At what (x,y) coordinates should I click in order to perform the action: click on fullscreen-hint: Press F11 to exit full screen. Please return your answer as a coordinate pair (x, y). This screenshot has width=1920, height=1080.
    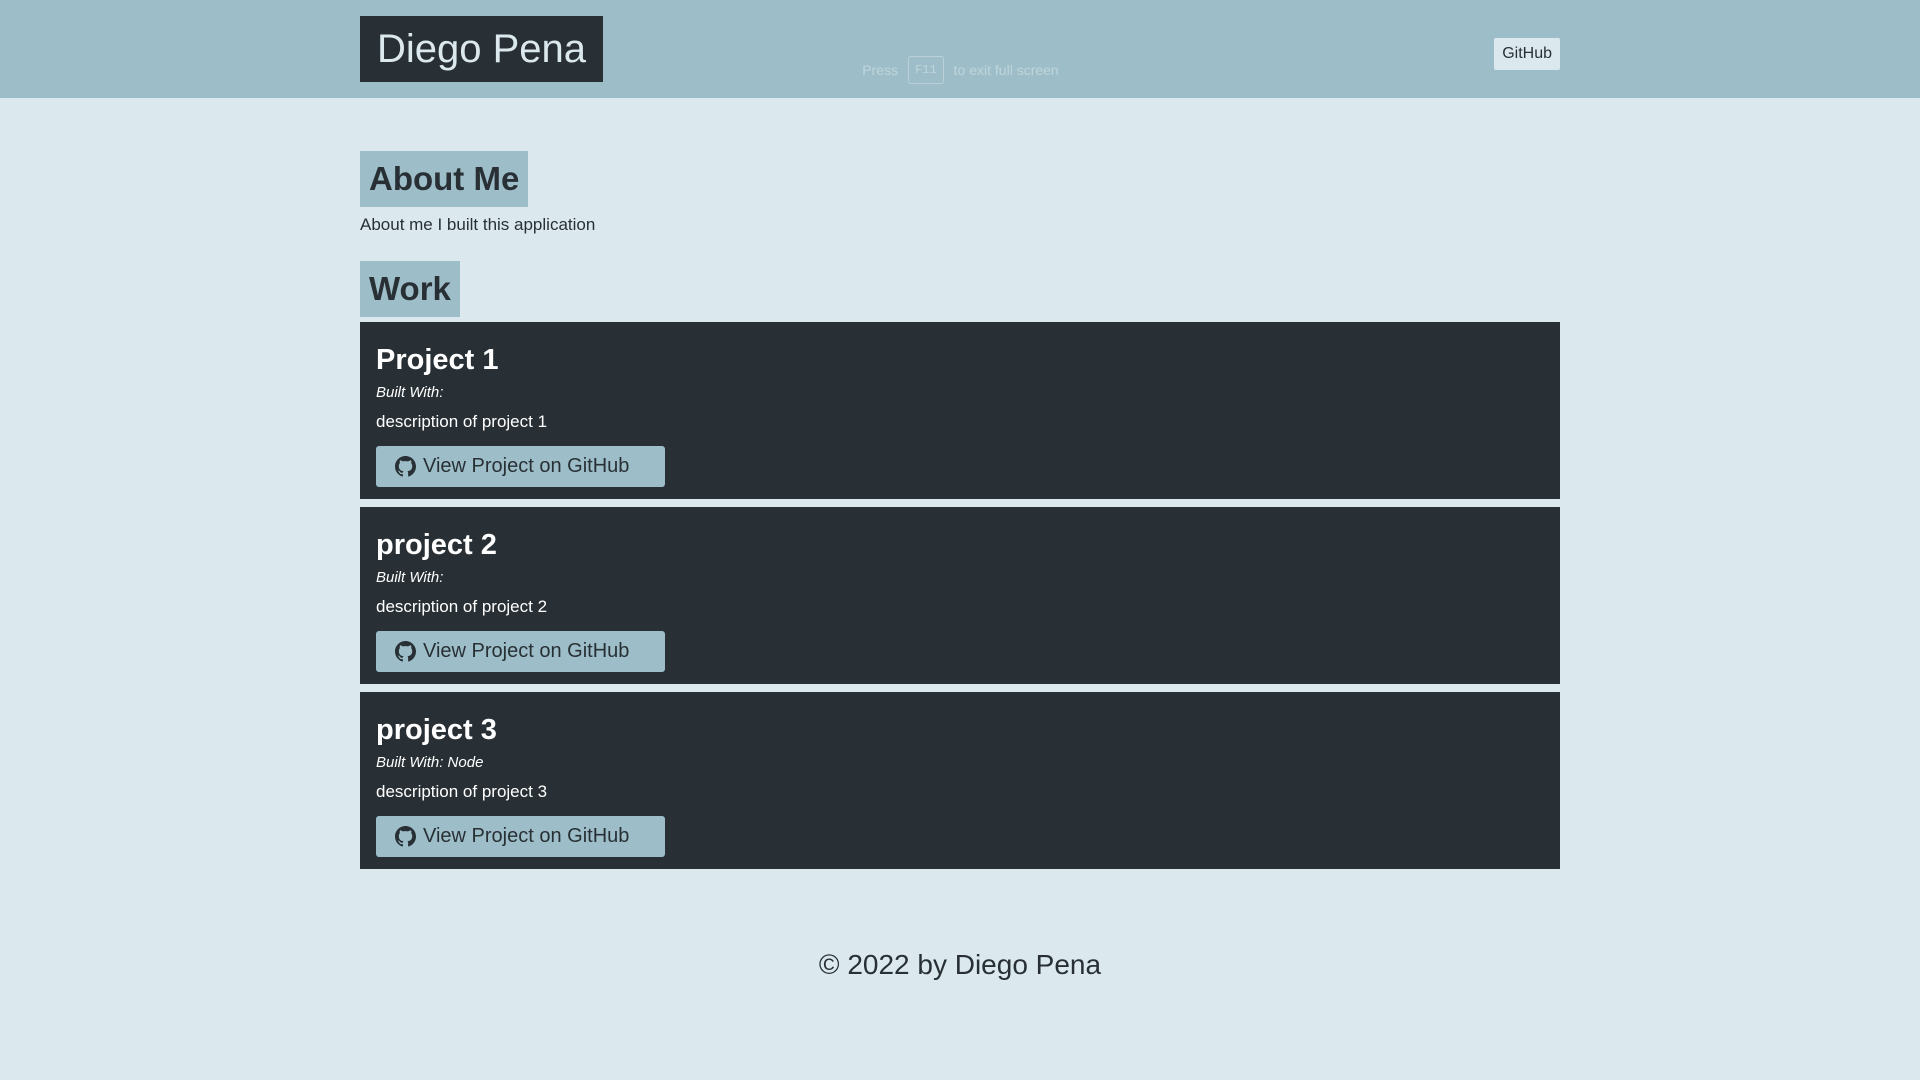
    Looking at the image, I should click on (960, 70).